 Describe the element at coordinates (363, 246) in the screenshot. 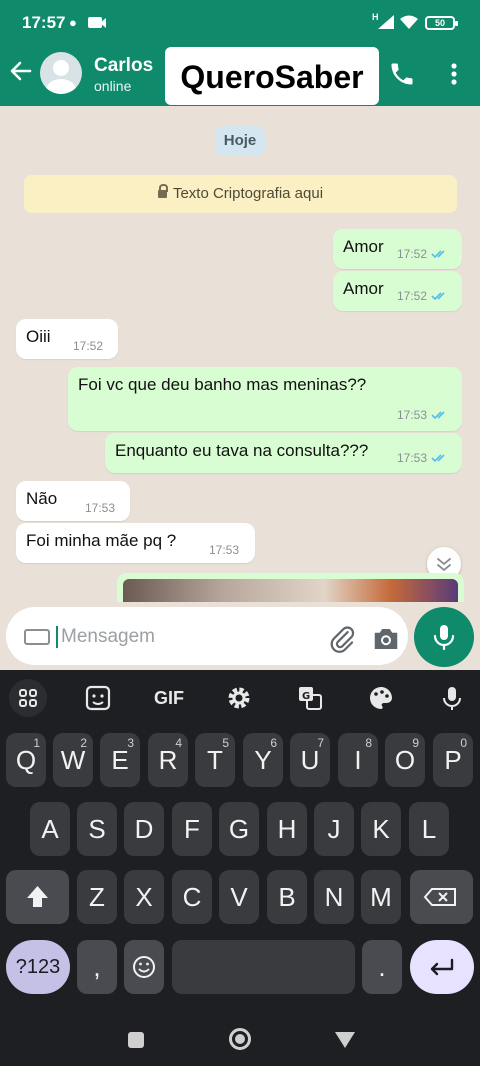

I see `message-text: Amor` at that location.